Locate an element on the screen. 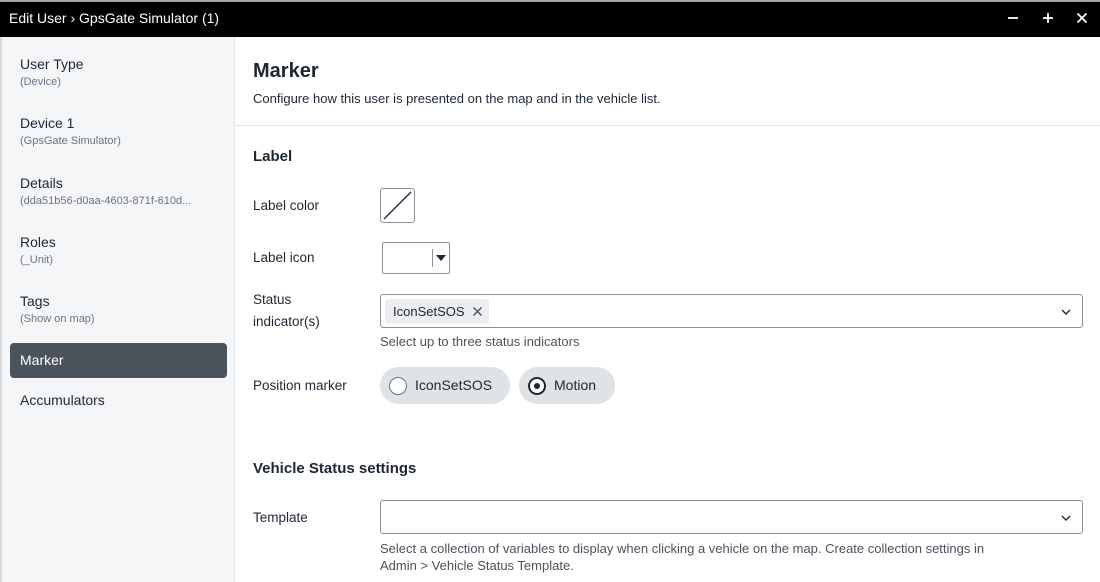  radio-checked-icon is located at coordinates (537, 386).